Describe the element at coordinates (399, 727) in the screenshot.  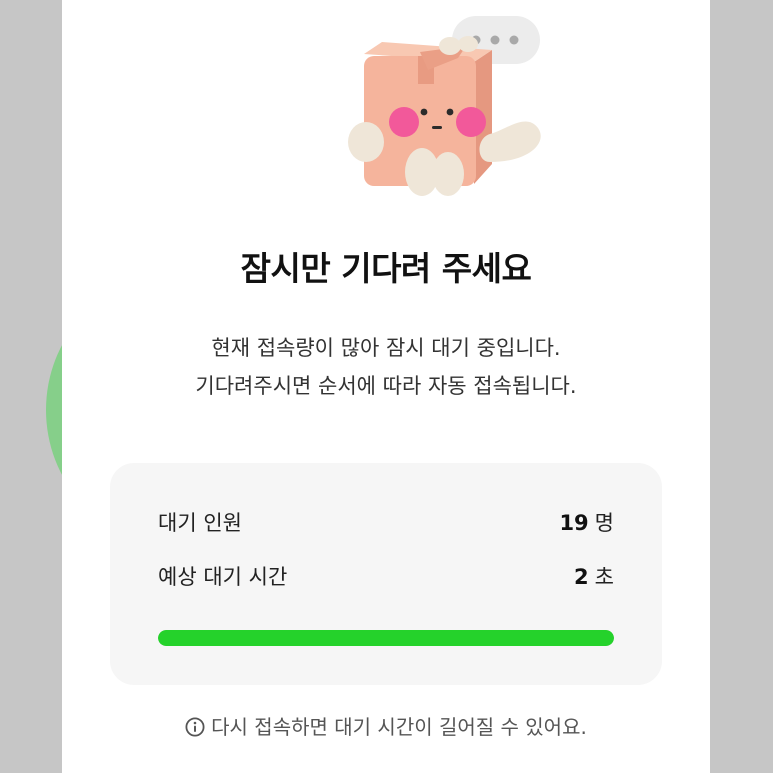
I see `notice-message: 다시 접속하면 대기 시간이 길어질 수 있어요.` at that location.